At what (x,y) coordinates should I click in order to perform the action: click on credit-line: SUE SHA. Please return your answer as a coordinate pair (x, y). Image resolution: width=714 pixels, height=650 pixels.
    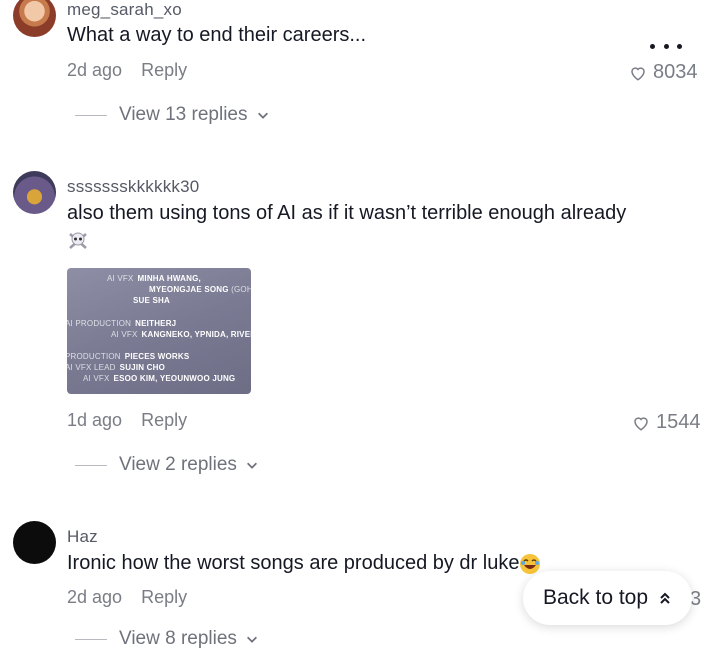
    Looking at the image, I should click on (151, 300).